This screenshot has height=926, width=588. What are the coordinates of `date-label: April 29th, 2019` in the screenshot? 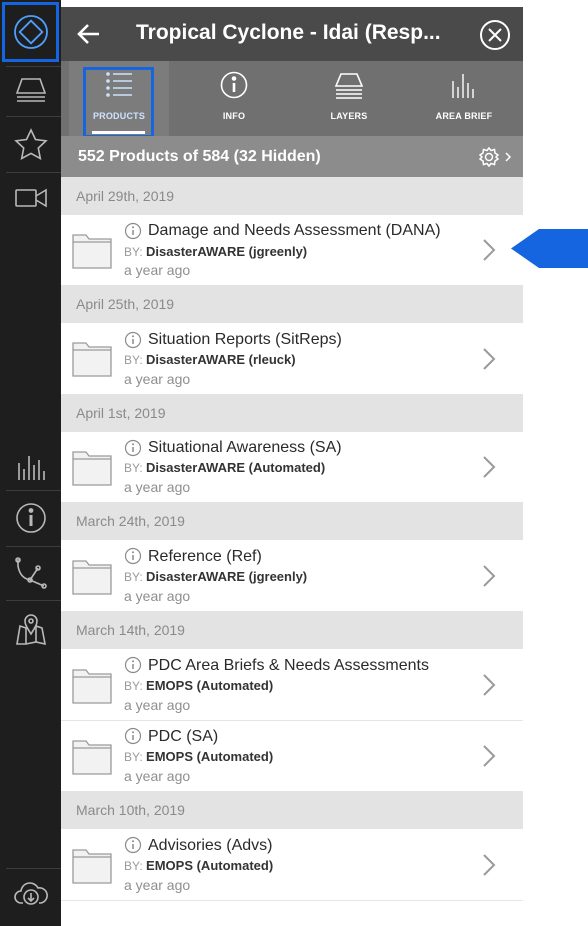 It's located at (125, 196).